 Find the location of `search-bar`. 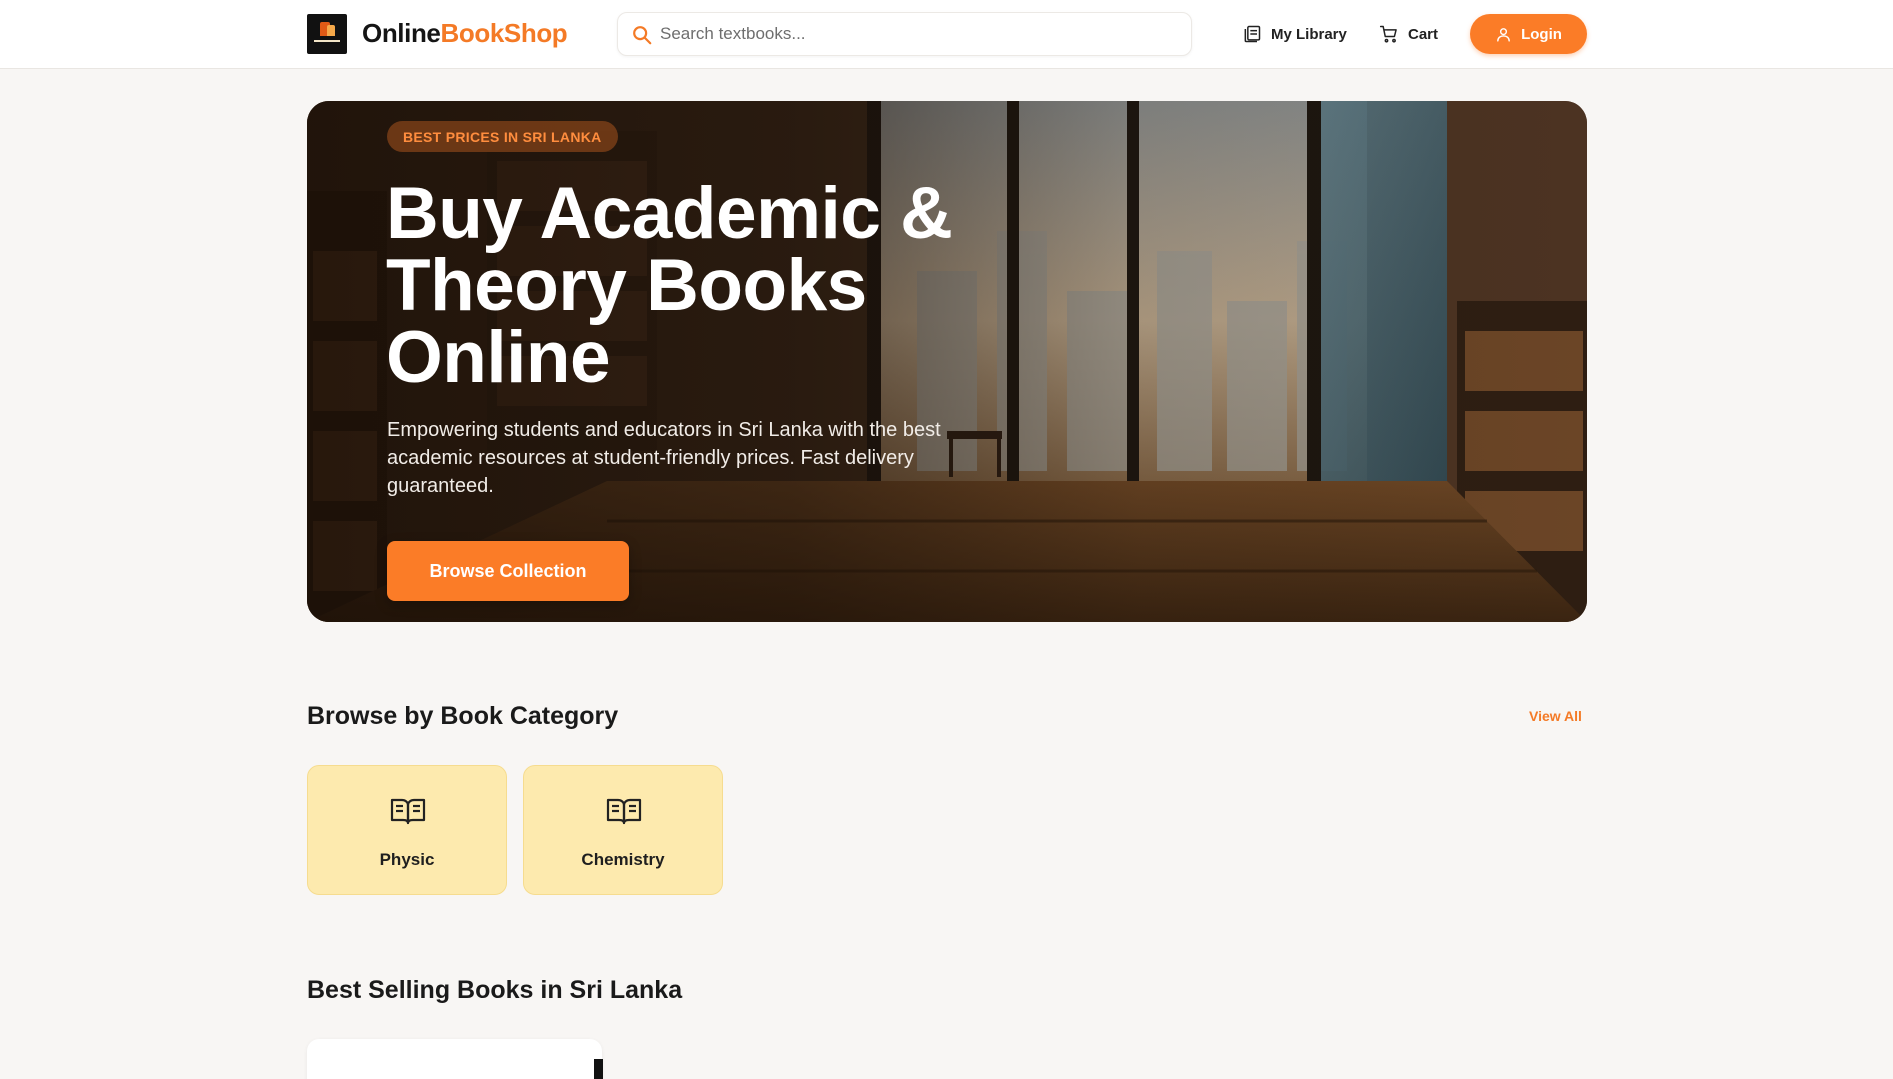

search-bar is located at coordinates (904, 34).